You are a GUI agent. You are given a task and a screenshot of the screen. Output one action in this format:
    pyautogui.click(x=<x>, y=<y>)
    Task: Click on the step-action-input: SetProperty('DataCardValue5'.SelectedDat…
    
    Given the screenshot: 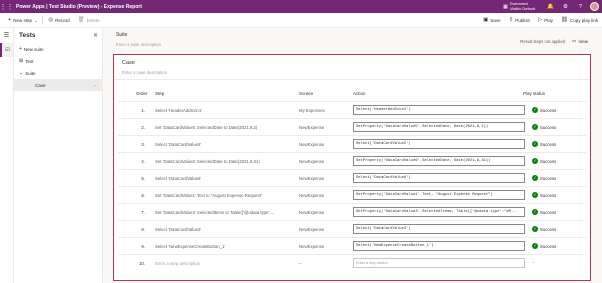 What is the action you would take?
    pyautogui.click(x=439, y=127)
    